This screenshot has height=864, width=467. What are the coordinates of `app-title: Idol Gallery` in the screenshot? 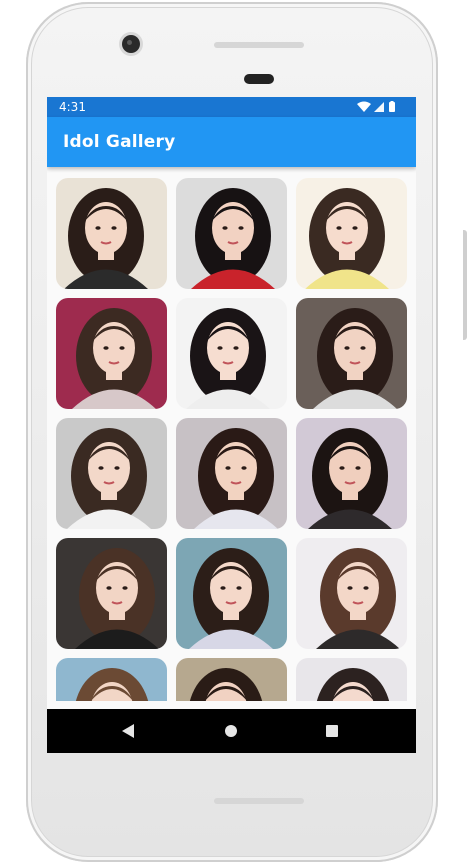 It's located at (119, 142).